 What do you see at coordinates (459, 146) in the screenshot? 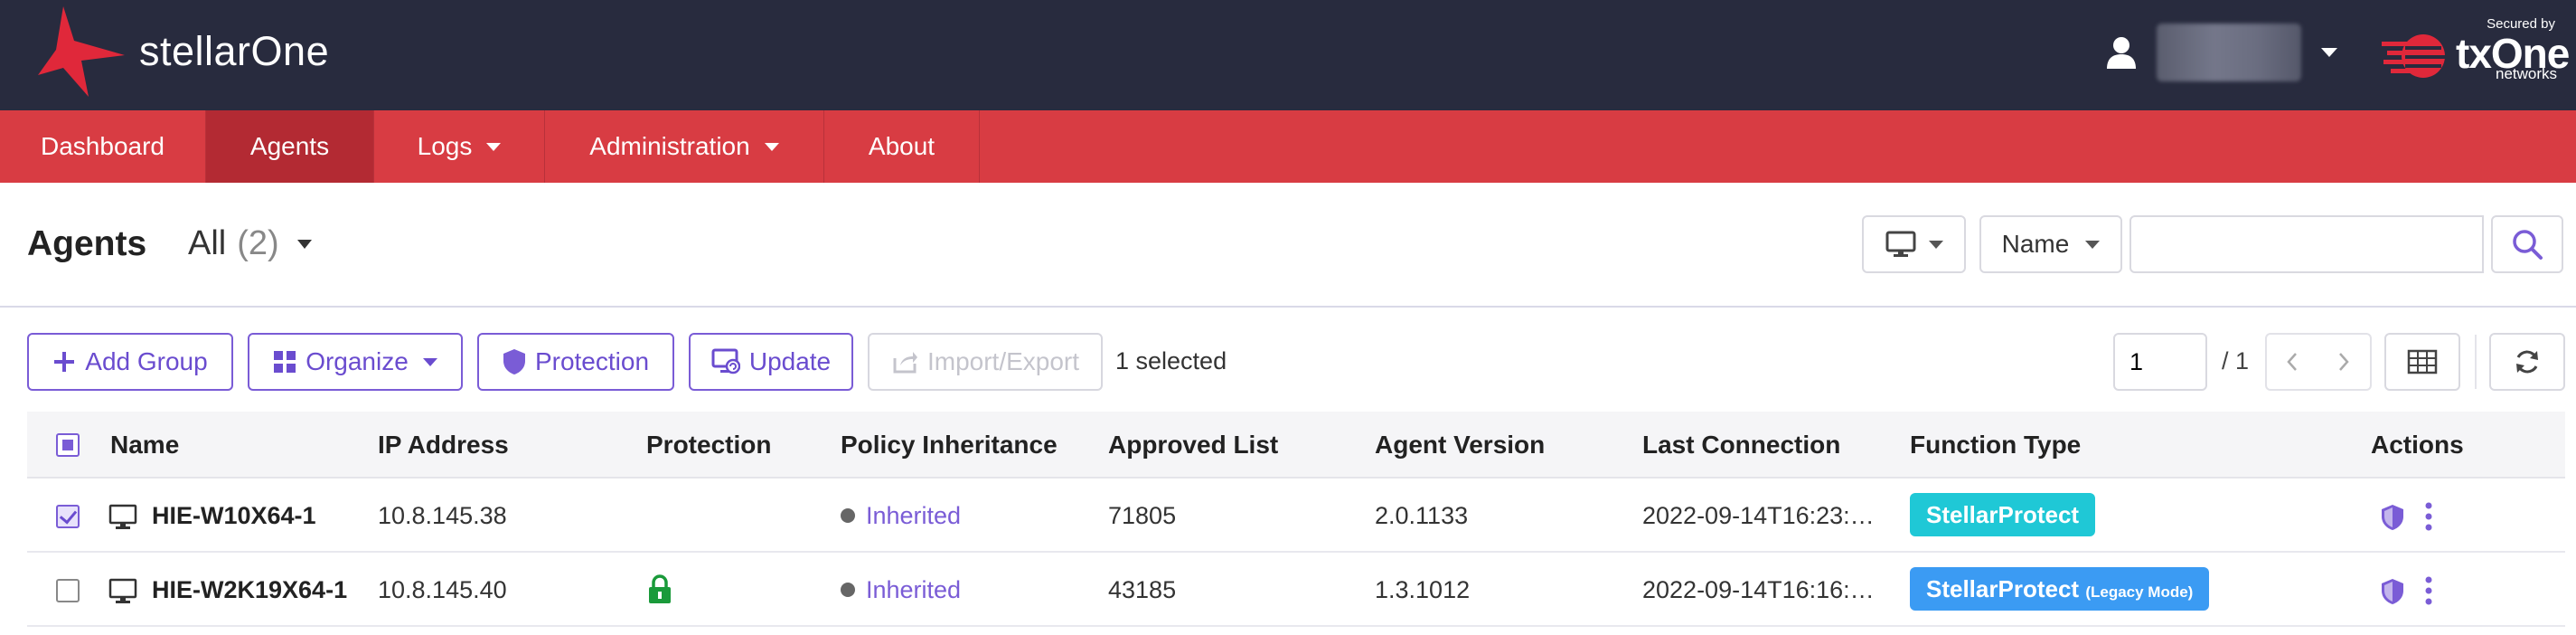
I see `nav-logs: Logs` at bounding box center [459, 146].